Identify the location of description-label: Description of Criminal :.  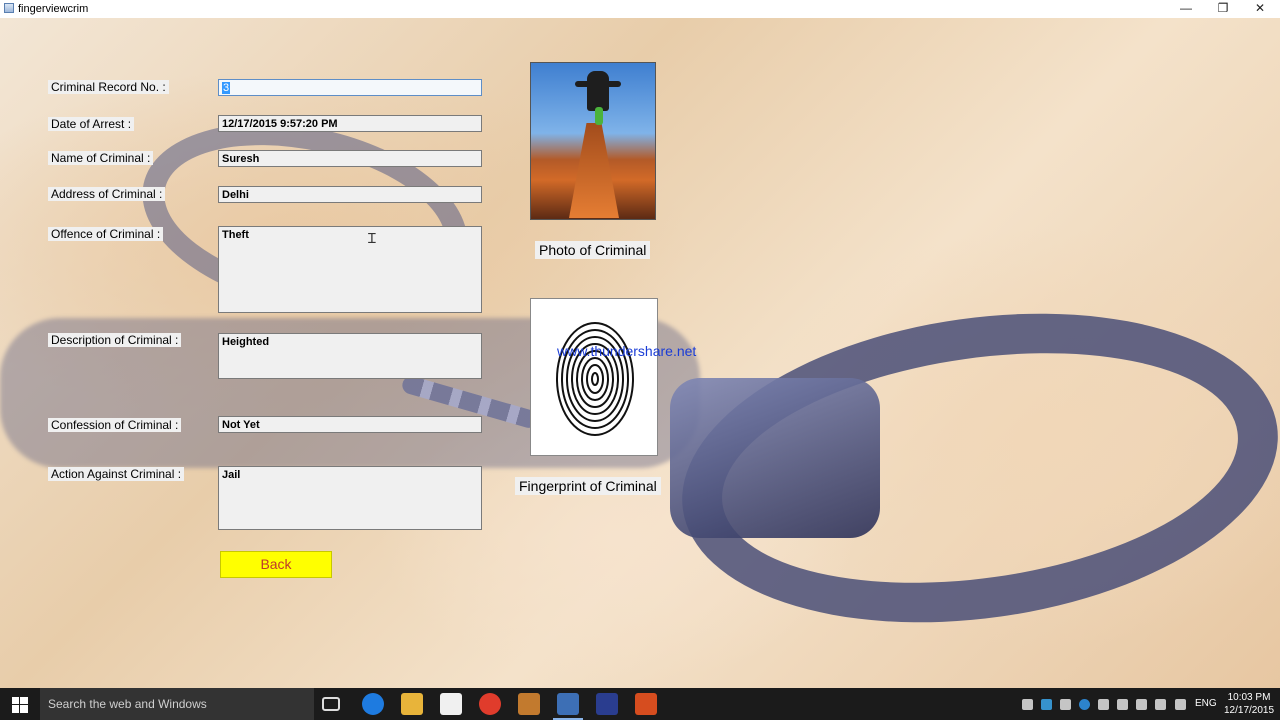
(115, 340).